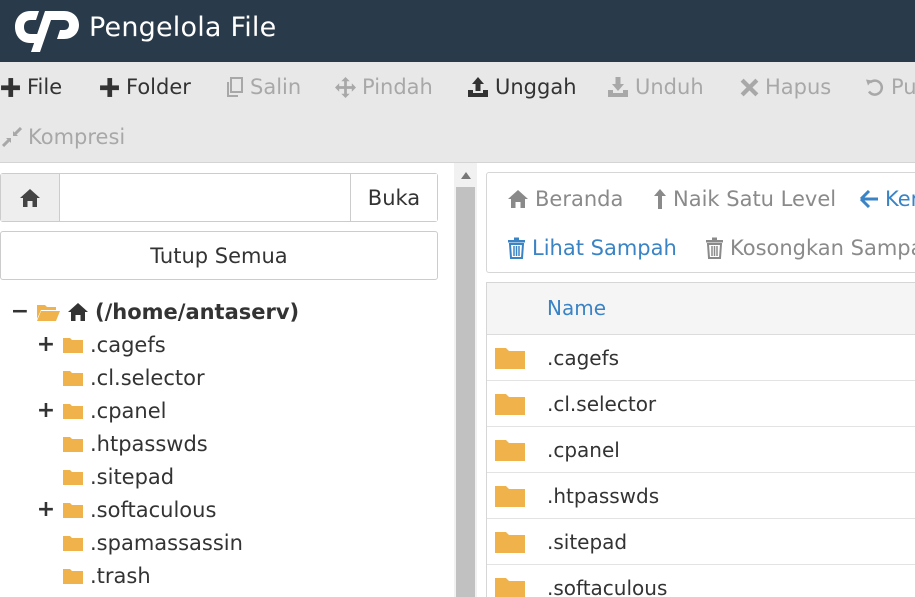 The image size is (915, 597). I want to click on tree-item: .htpasswds, so click(123, 443).